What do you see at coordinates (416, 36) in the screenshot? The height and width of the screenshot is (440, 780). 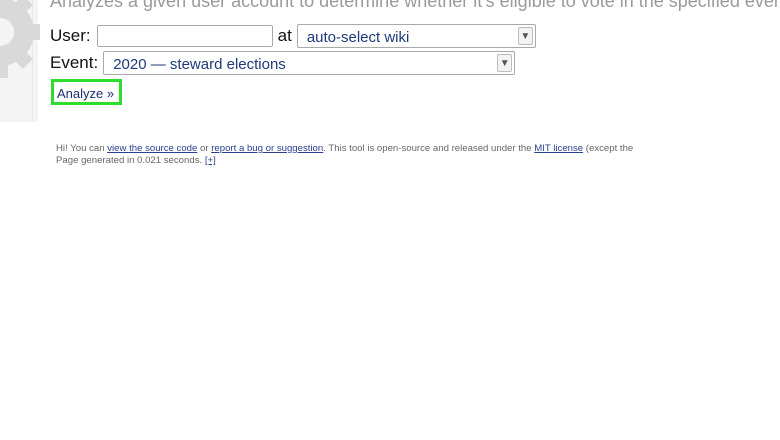 I see `wiki-select: auto-select wiki ▼` at bounding box center [416, 36].